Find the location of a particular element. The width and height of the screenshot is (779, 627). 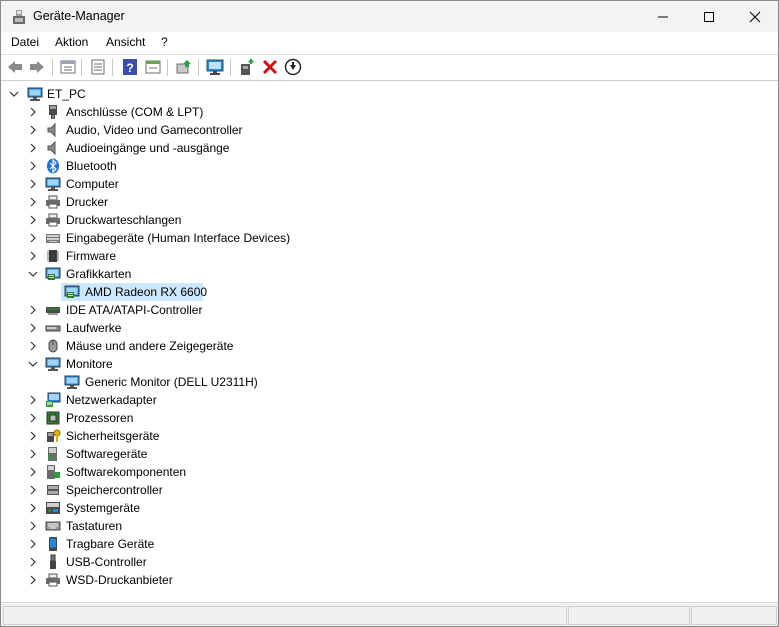

list-view-icon is located at coordinates (98, 67).